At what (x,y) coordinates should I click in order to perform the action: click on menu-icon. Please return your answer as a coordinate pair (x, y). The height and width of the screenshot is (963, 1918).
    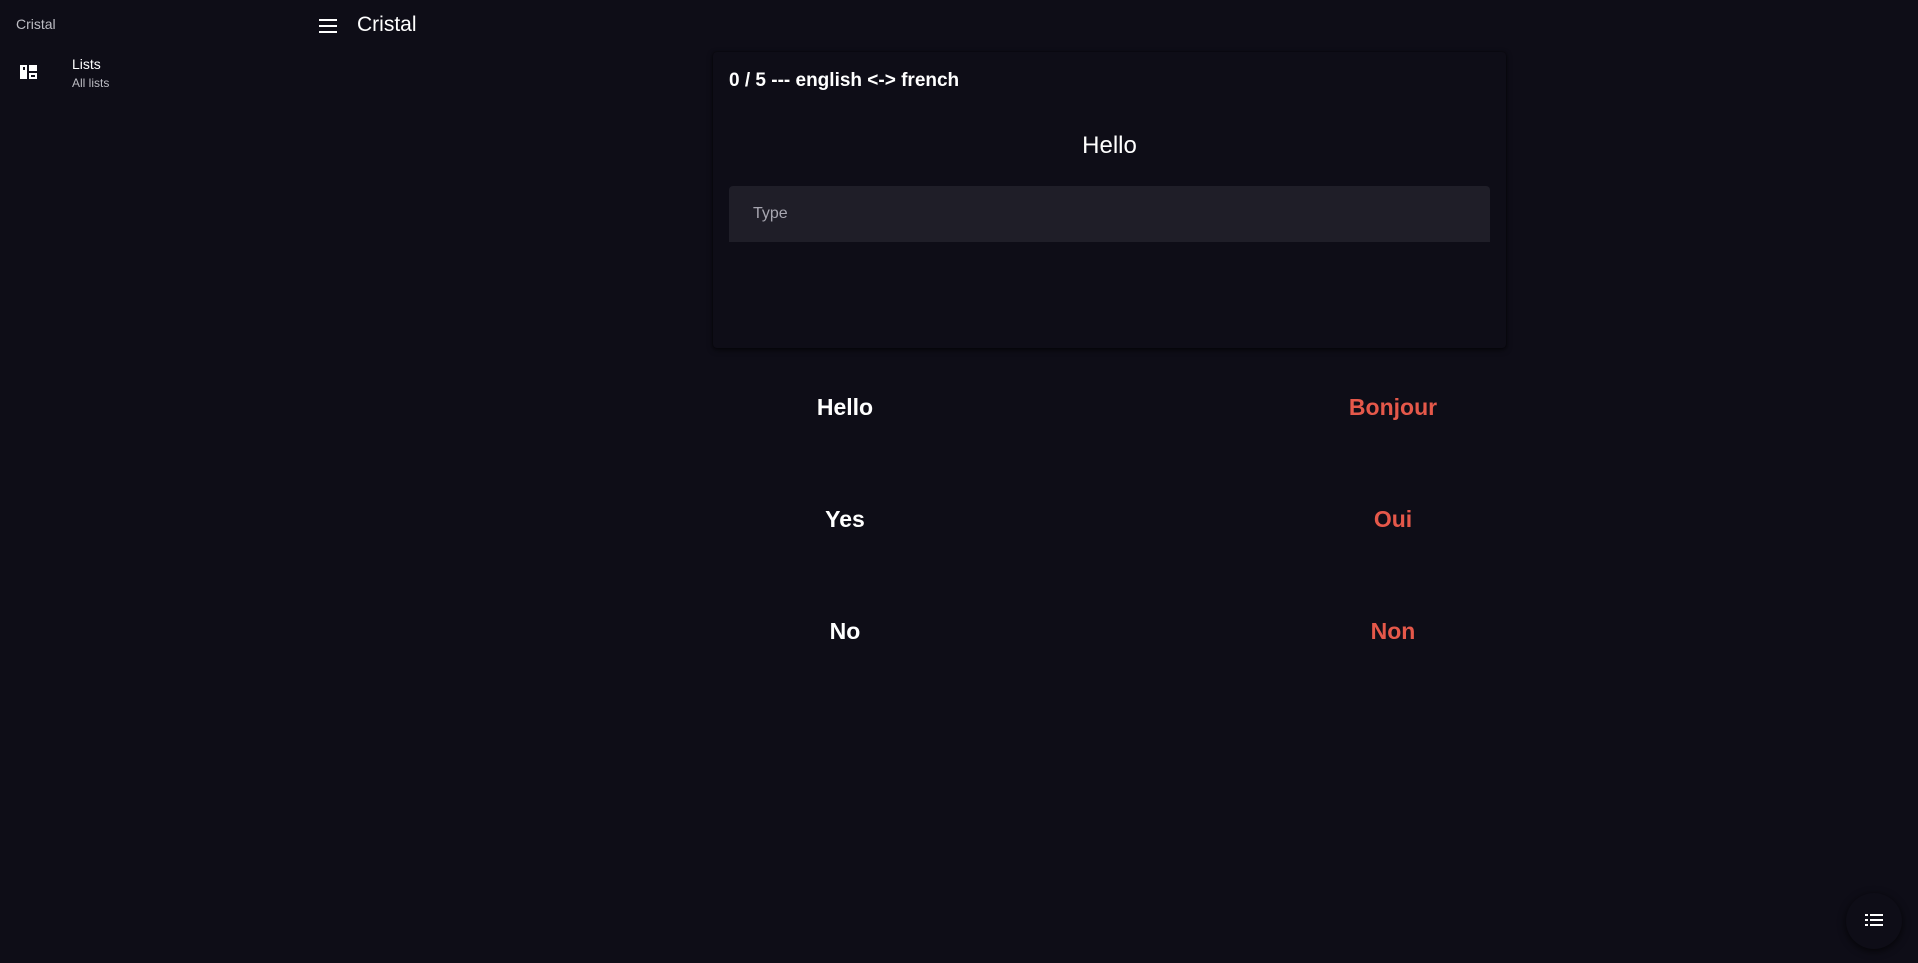
    Looking at the image, I should click on (328, 26).